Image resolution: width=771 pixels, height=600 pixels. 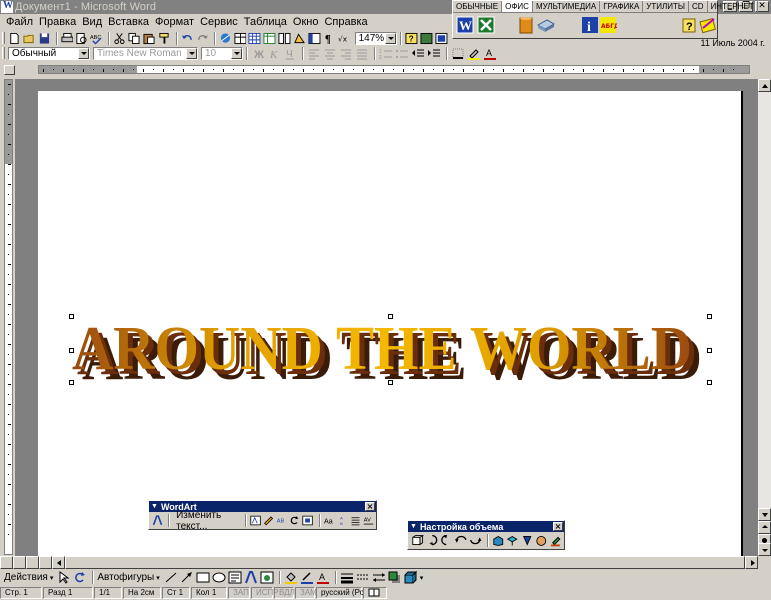 What do you see at coordinates (45, 562) in the screenshot?
I see `outline-view-button` at bounding box center [45, 562].